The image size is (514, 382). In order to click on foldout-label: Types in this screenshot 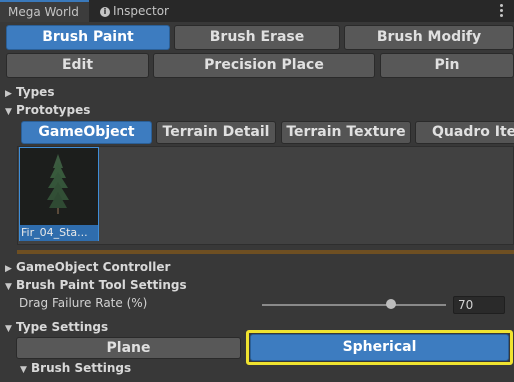, I will do `click(35, 92)`.